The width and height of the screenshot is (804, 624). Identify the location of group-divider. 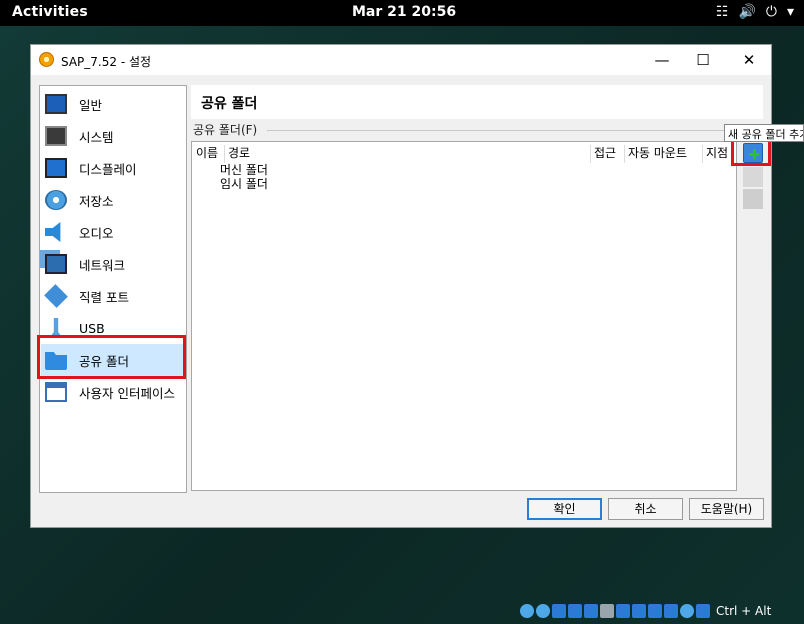
(515, 130).